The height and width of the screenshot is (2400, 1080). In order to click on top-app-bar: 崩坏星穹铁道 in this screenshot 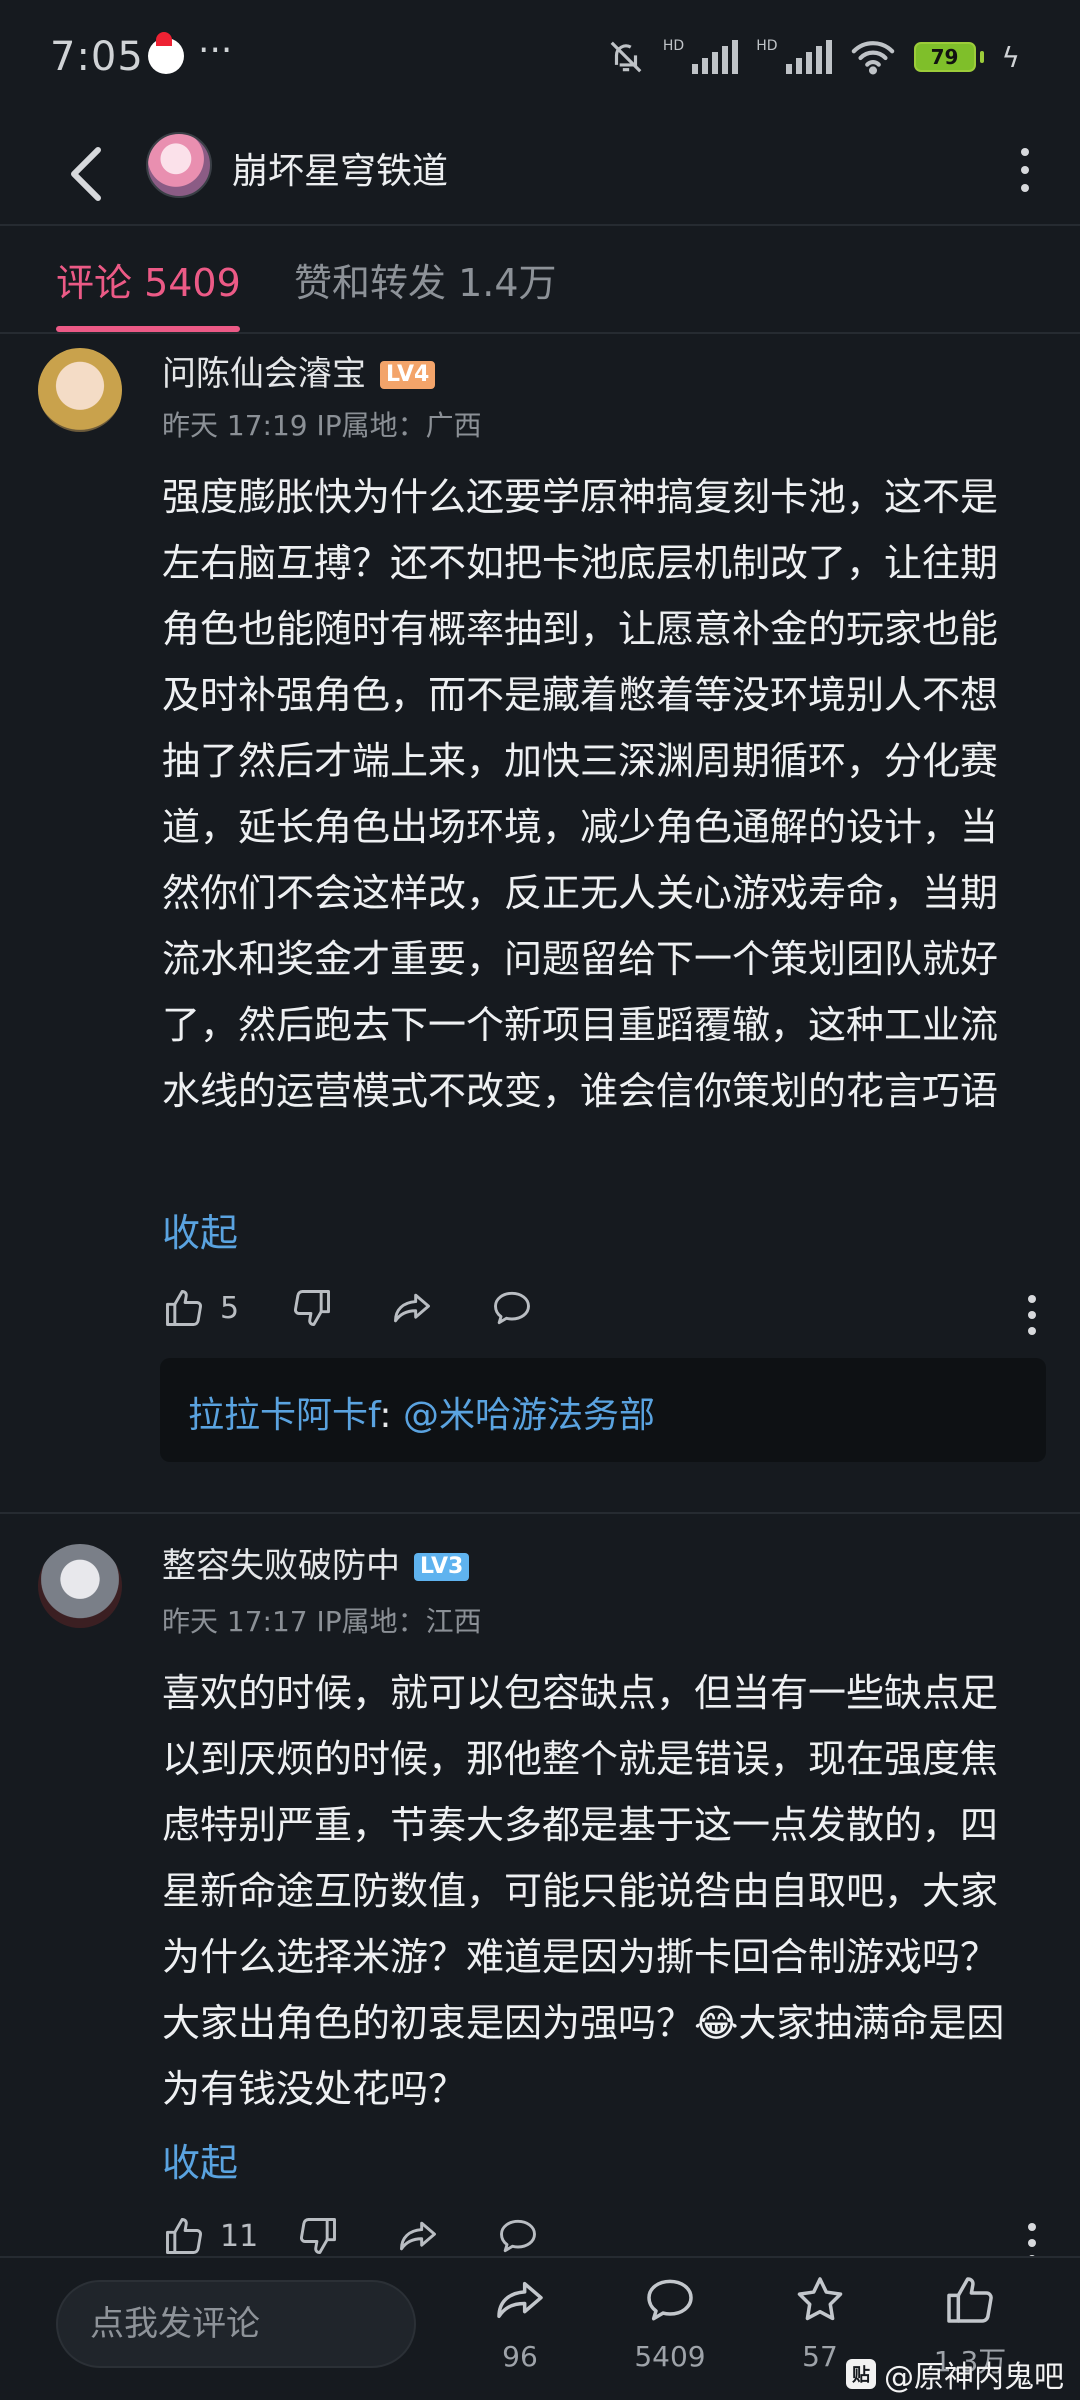, I will do `click(540, 173)`.